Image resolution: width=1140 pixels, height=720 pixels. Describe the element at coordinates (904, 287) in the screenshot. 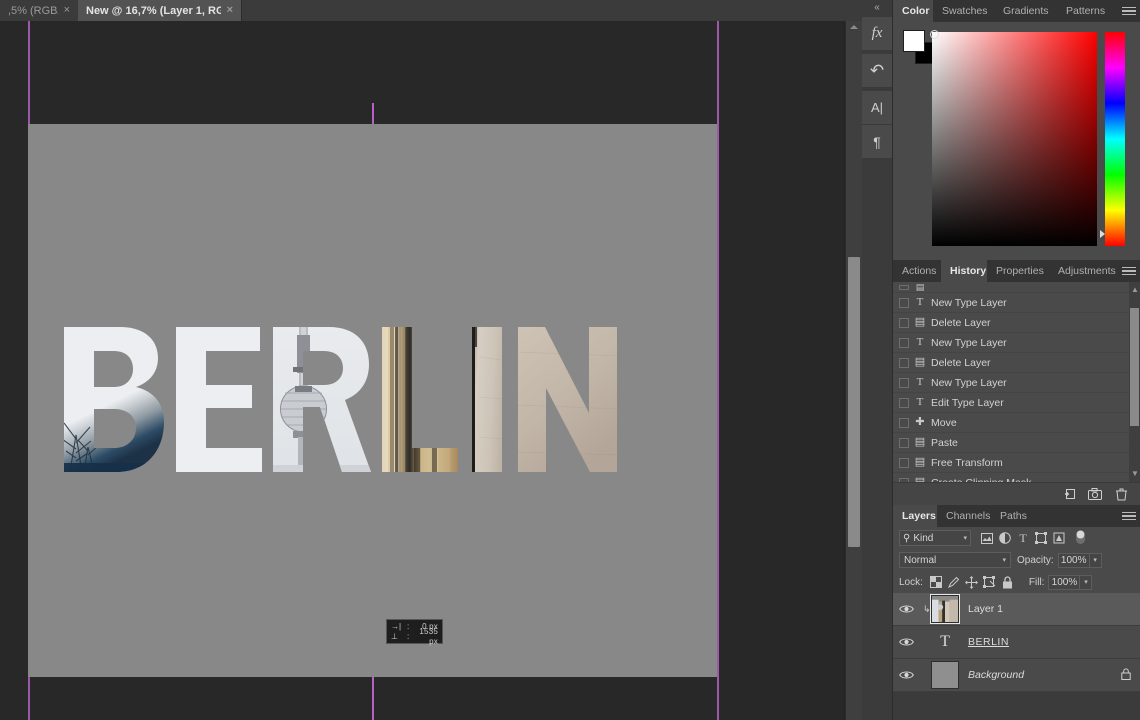

I see `history-snapshot-checkbox` at that location.